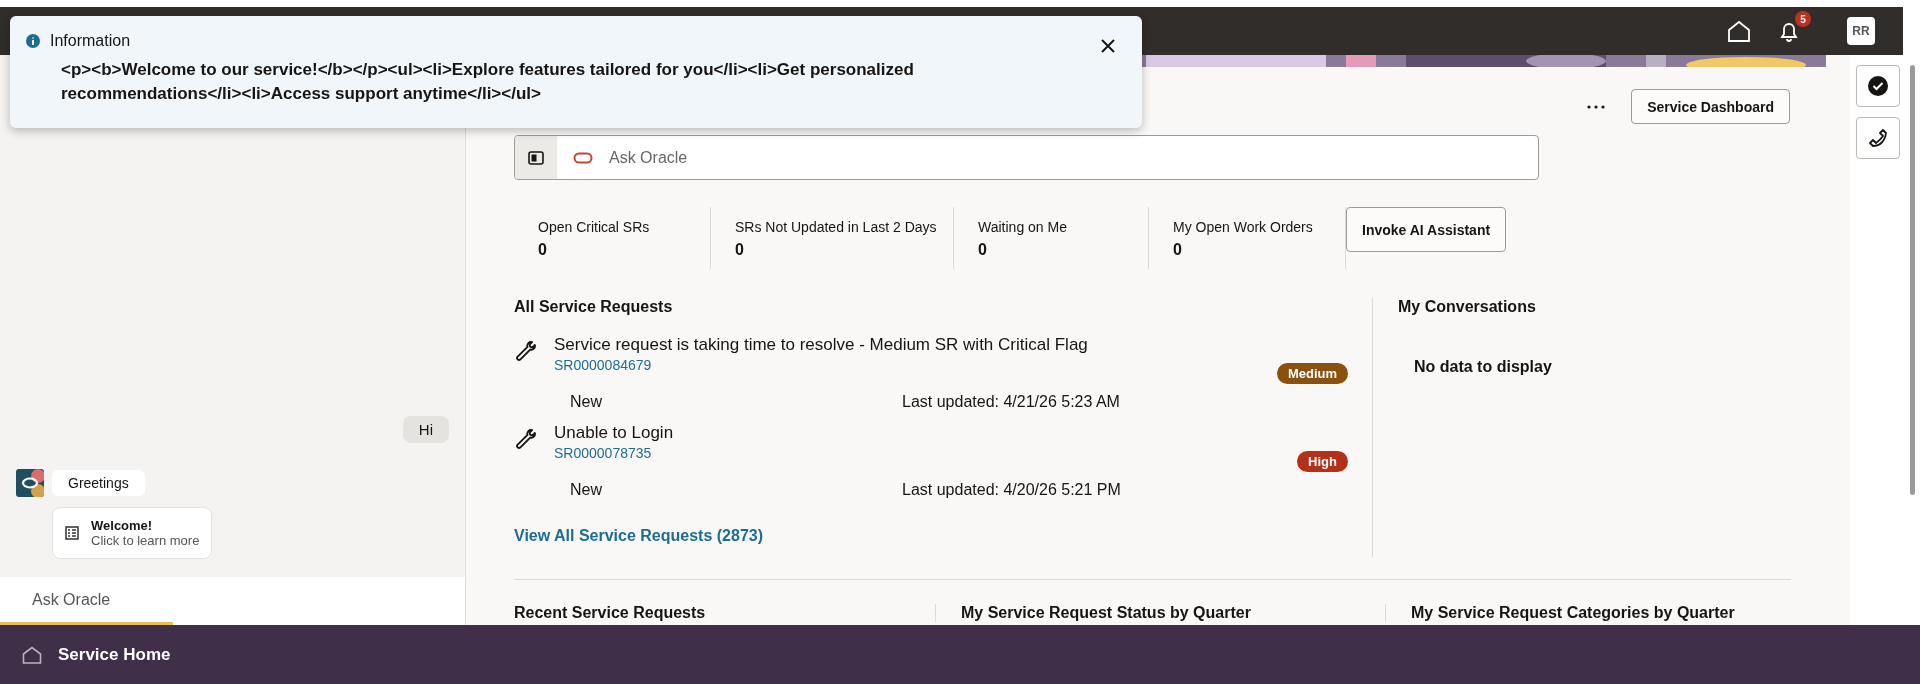  What do you see at coordinates (1803, 19) in the screenshot?
I see `notification-count: 5` at bounding box center [1803, 19].